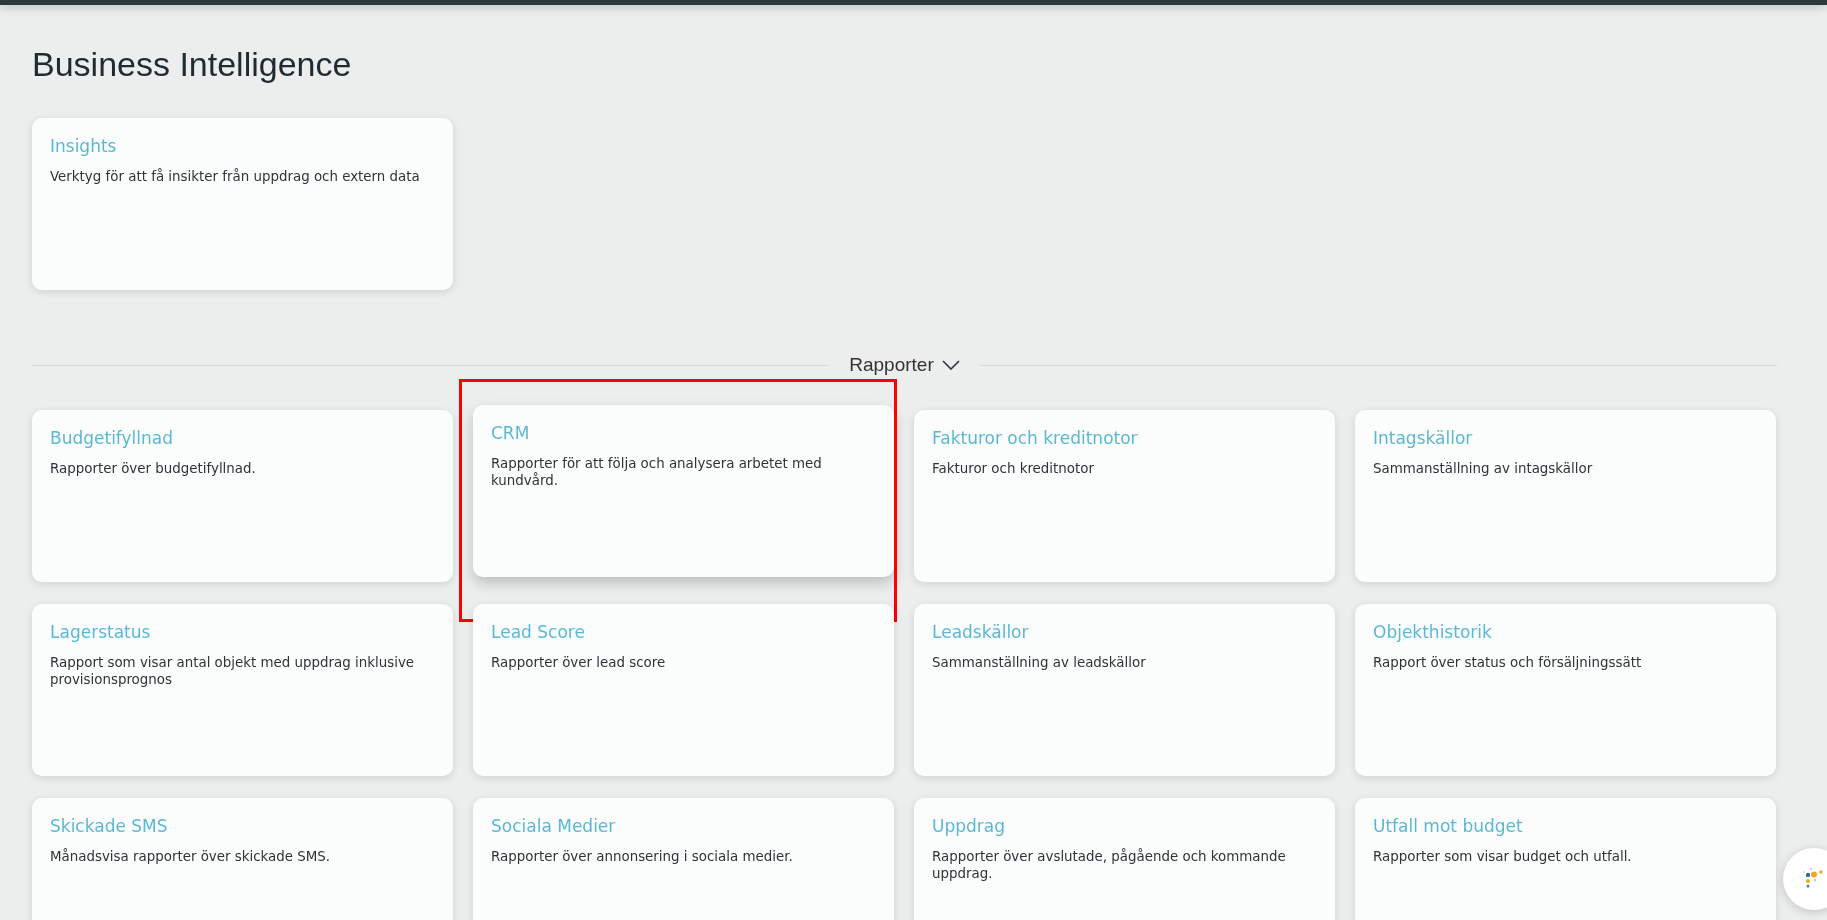  Describe the element at coordinates (683, 690) in the screenshot. I see `report-card: Lead Score Rapporter över lead score` at that location.